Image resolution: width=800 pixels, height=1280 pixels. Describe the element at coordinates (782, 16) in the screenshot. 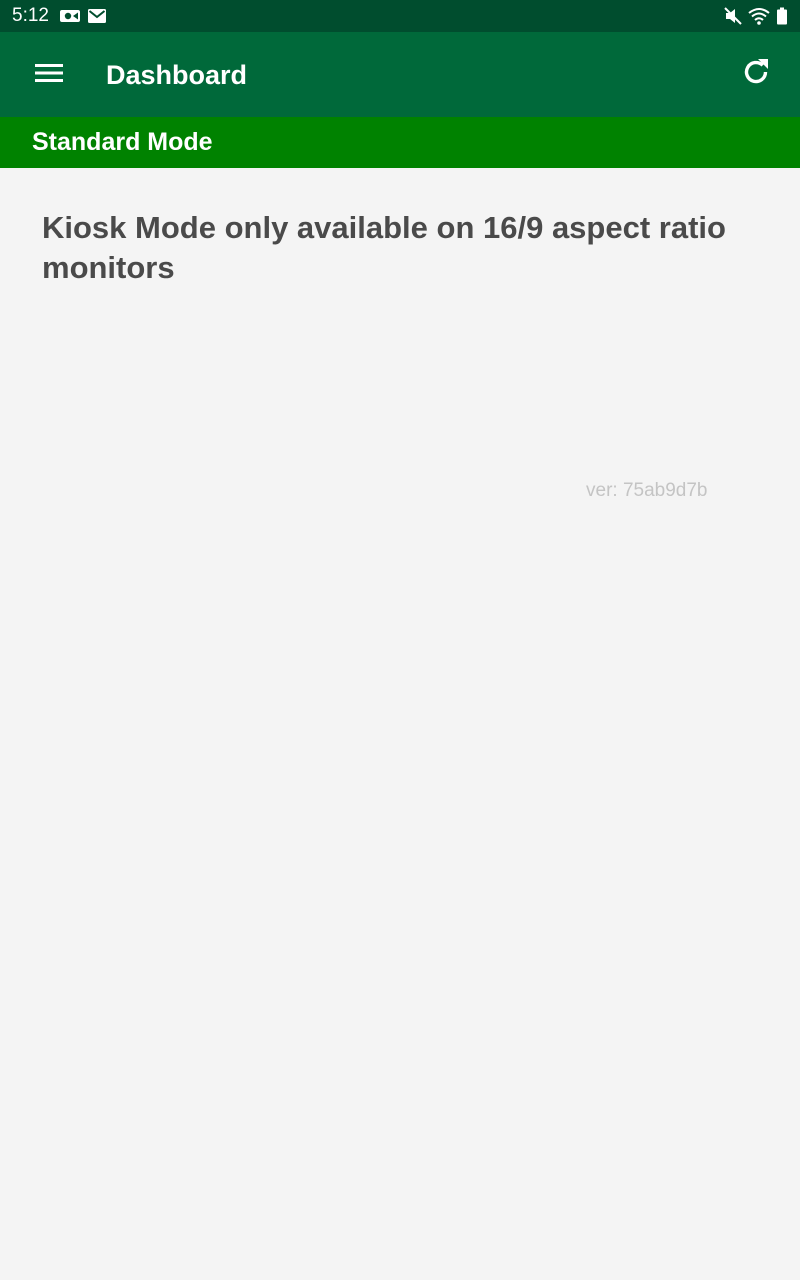

I see `battery-icon` at that location.